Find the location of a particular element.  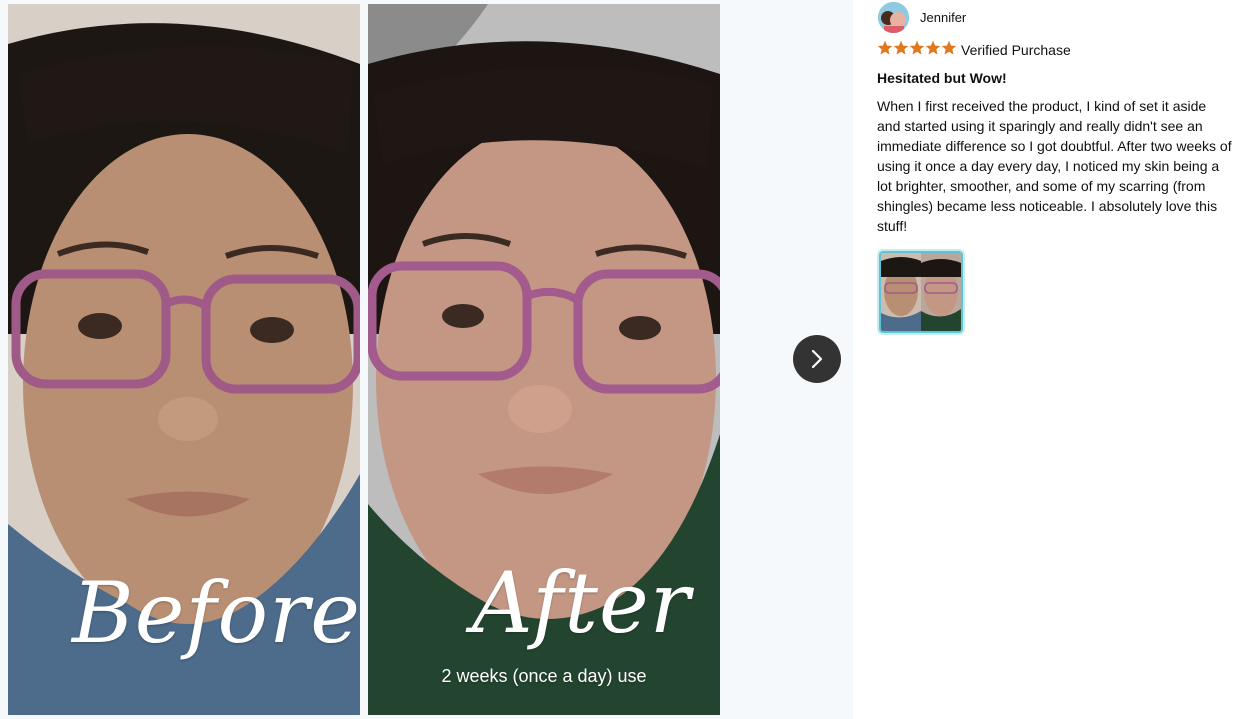

profile-photo-icon is located at coordinates (893, 17).